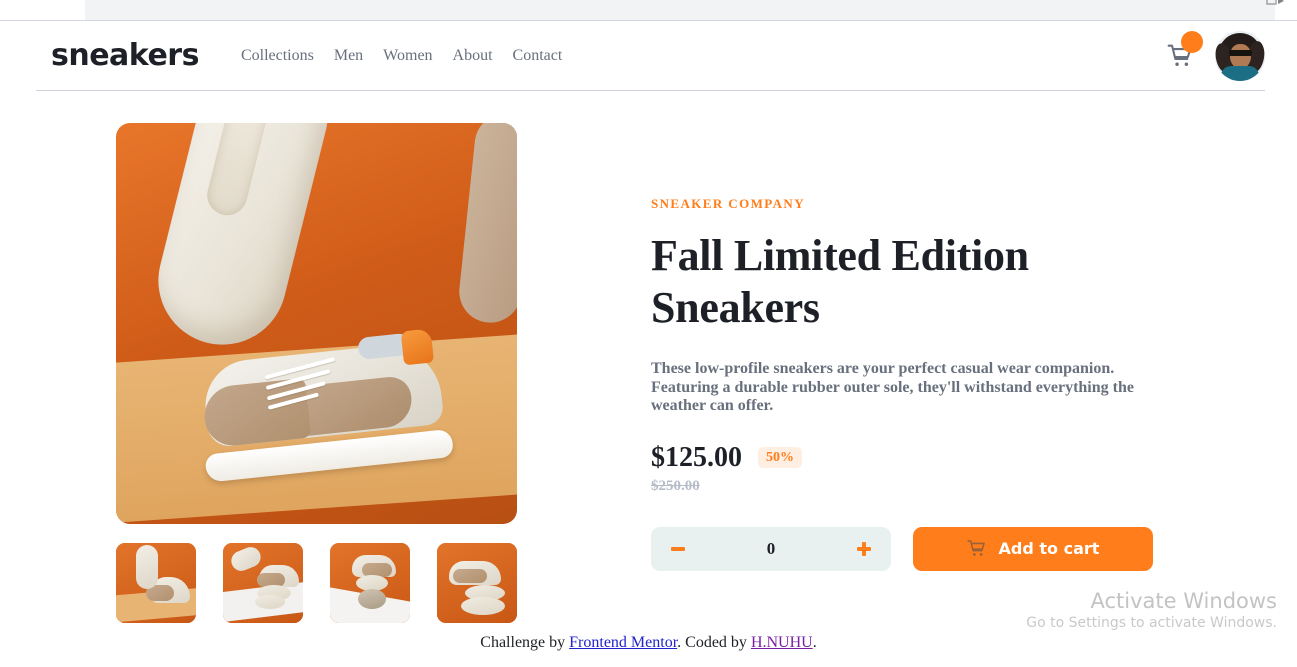 This screenshot has height=667, width=1297. I want to click on hero-shoe-sole-detail, so click(236, 171).